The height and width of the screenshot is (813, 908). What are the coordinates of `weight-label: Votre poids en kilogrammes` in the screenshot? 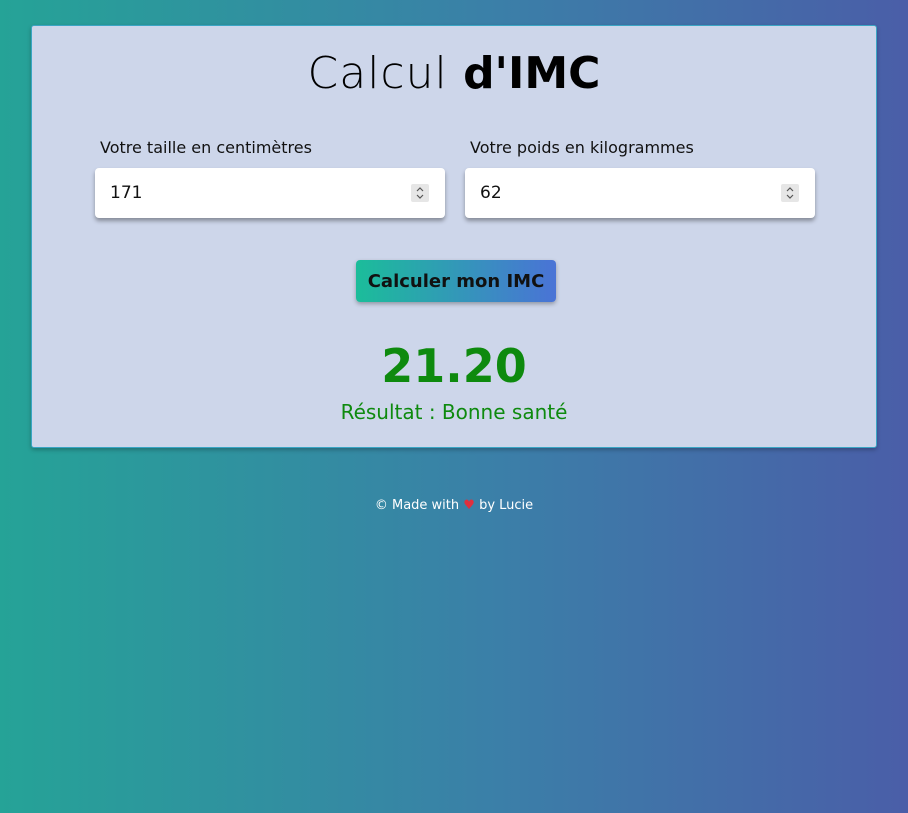 It's located at (582, 147).